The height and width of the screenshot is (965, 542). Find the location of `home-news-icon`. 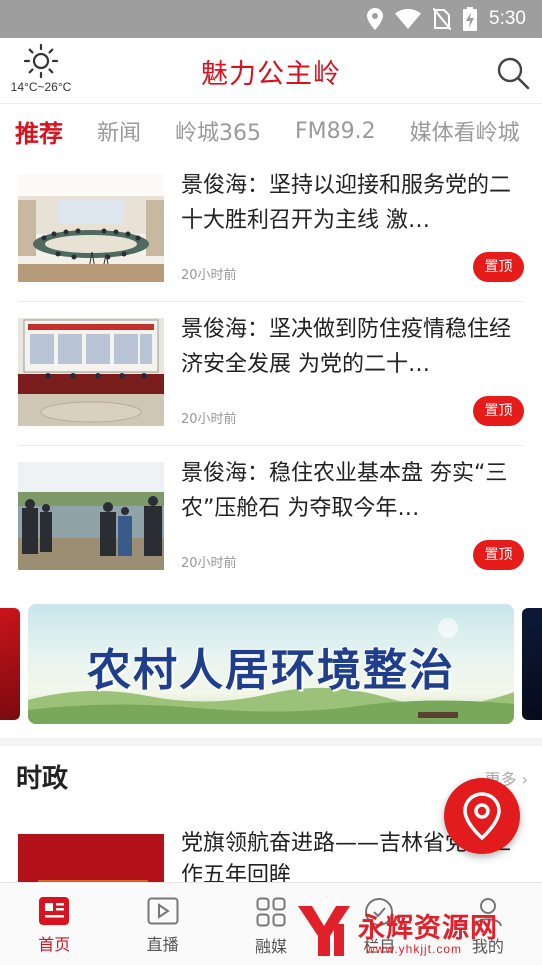

home-news-icon is located at coordinates (54, 911).